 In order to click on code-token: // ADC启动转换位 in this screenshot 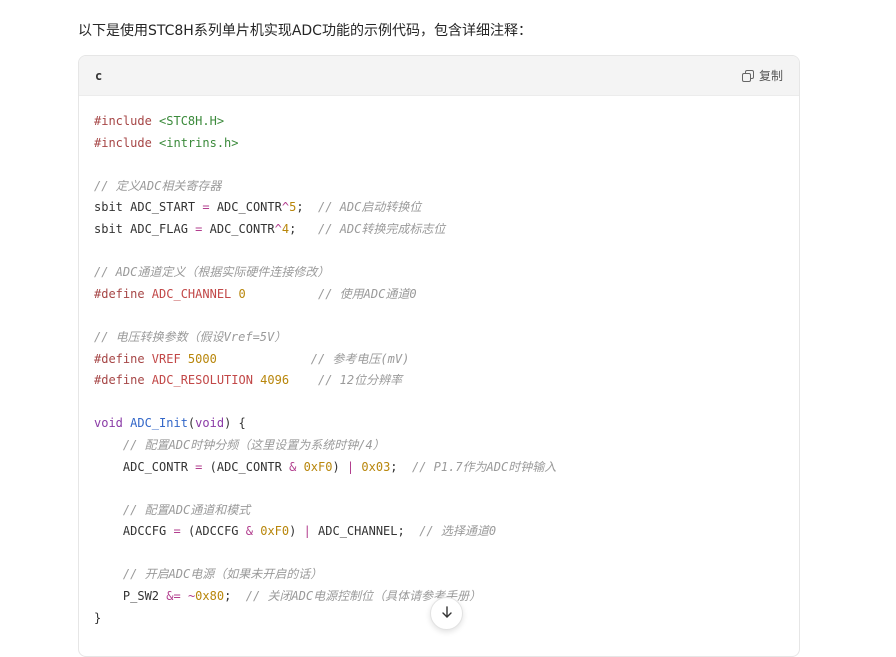, I will do `click(370, 207)`.